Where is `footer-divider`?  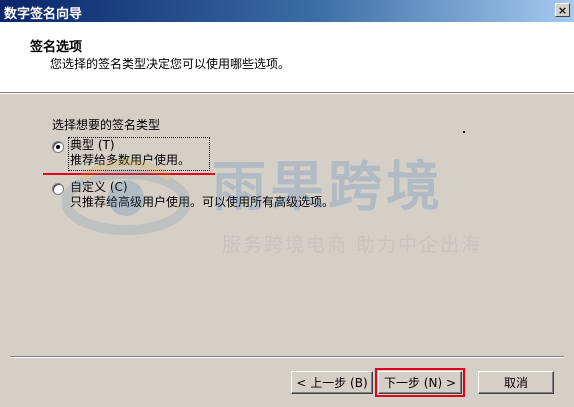 footer-divider is located at coordinates (287, 357).